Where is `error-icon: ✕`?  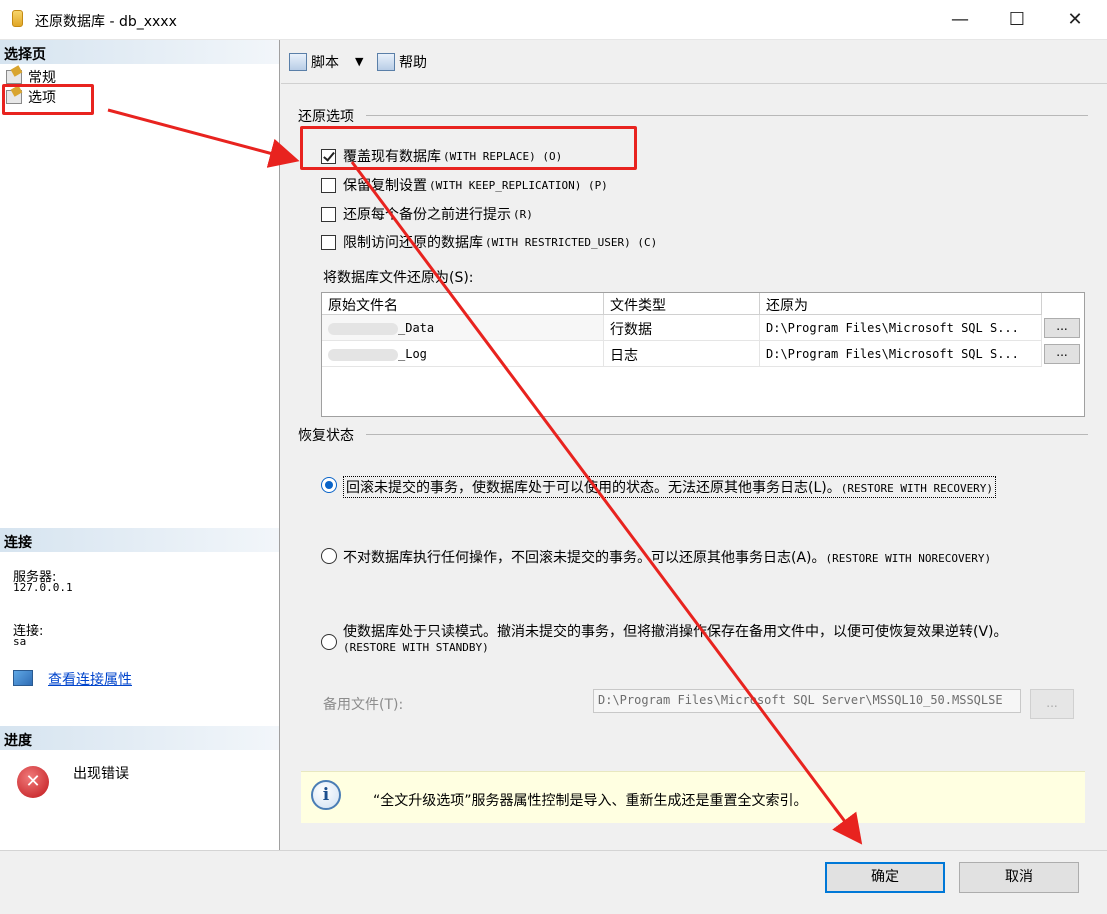
error-icon: ✕ is located at coordinates (33, 782).